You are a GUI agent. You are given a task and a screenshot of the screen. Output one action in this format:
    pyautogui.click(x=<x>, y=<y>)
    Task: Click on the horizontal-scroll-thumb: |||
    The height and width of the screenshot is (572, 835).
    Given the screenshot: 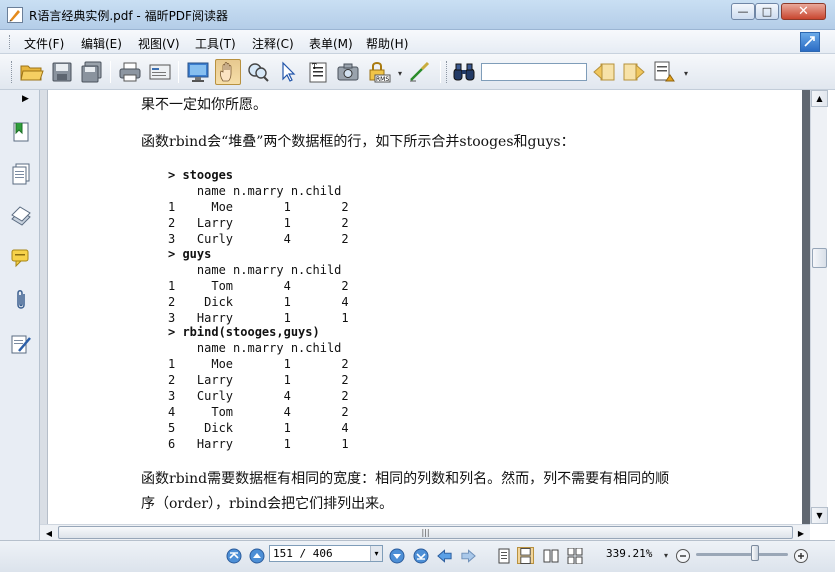 What is the action you would take?
    pyautogui.click(x=425, y=532)
    